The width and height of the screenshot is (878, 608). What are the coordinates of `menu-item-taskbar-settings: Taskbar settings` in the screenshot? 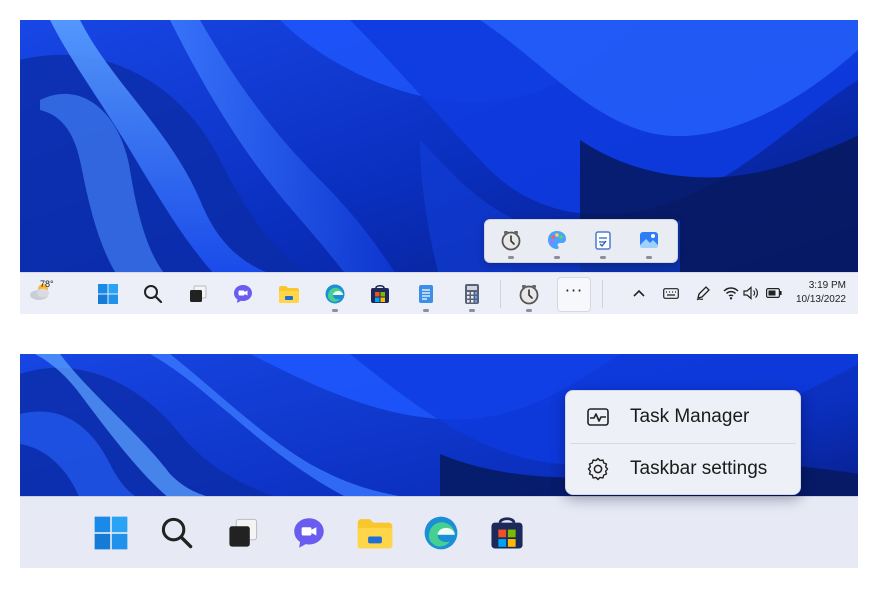 It's located at (683, 469).